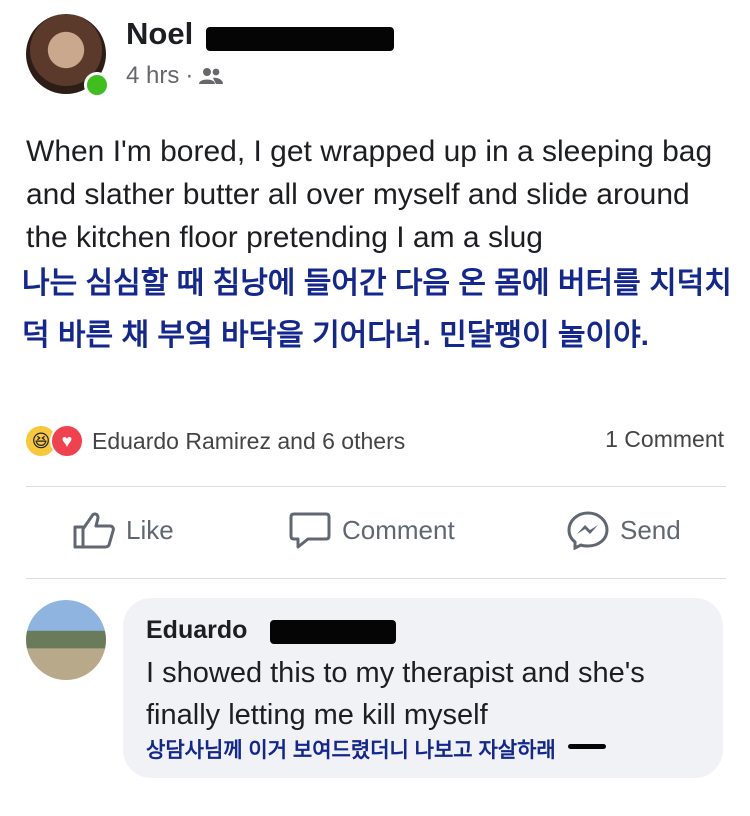  I want to click on comment-count: 1 Comment, so click(664, 439).